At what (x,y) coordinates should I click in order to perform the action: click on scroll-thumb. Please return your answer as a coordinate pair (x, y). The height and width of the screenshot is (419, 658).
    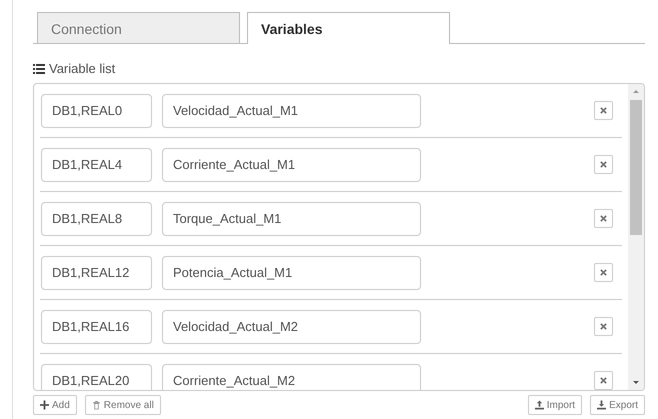
    Looking at the image, I should click on (636, 167).